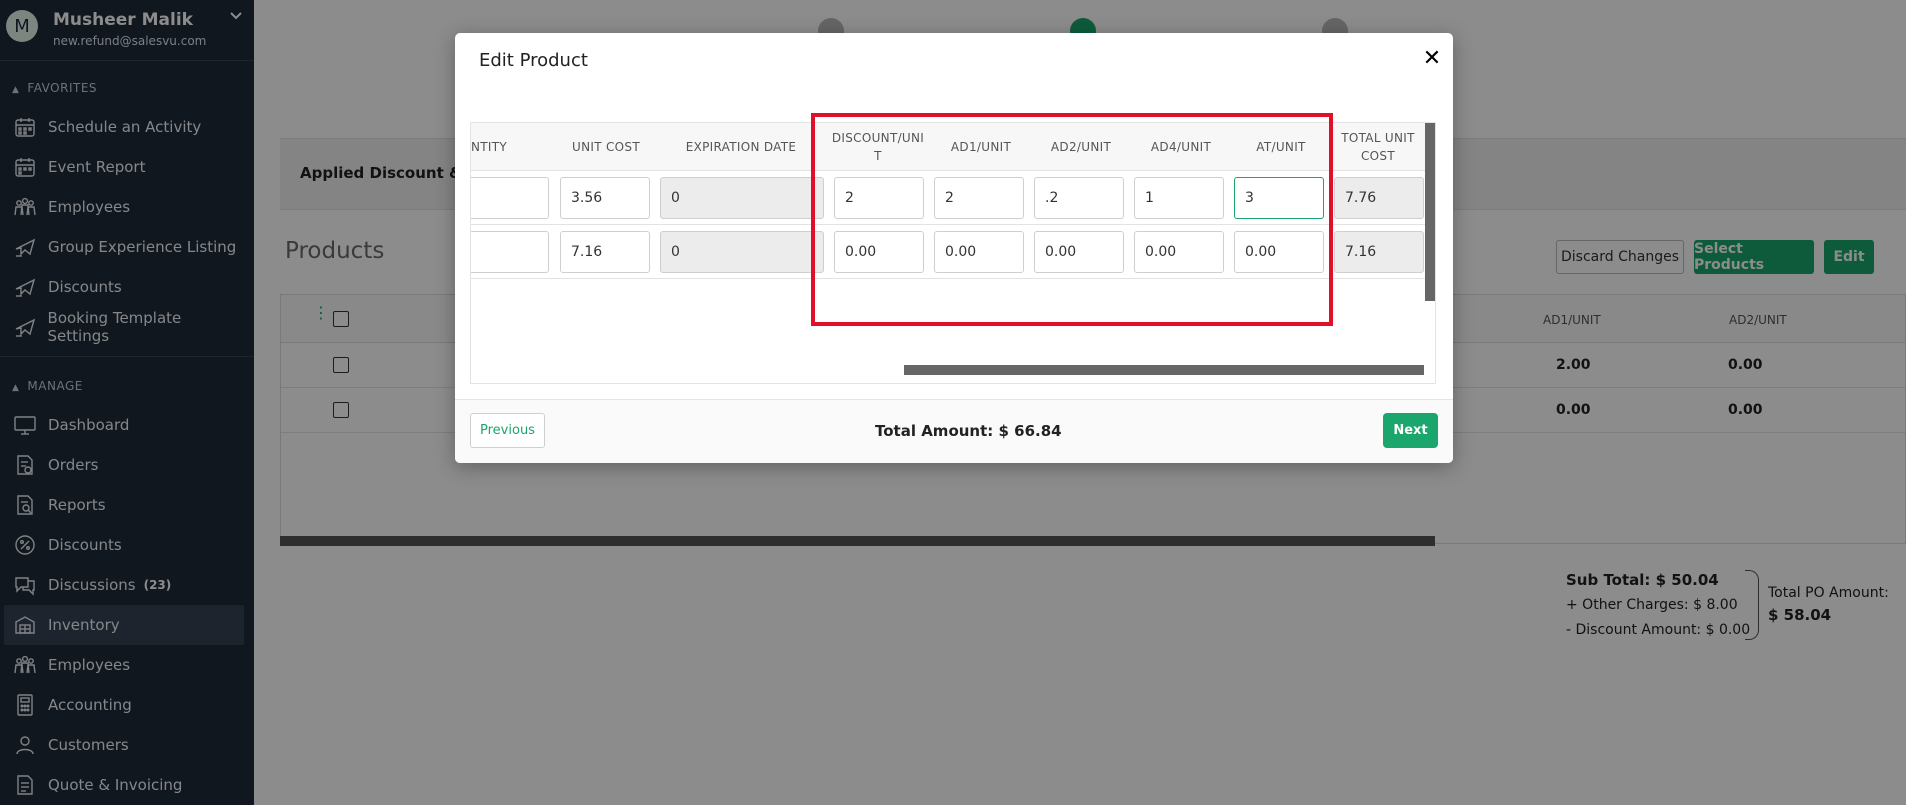  What do you see at coordinates (489, 147) in the screenshot?
I see `column-header-quantity: NTITY` at bounding box center [489, 147].